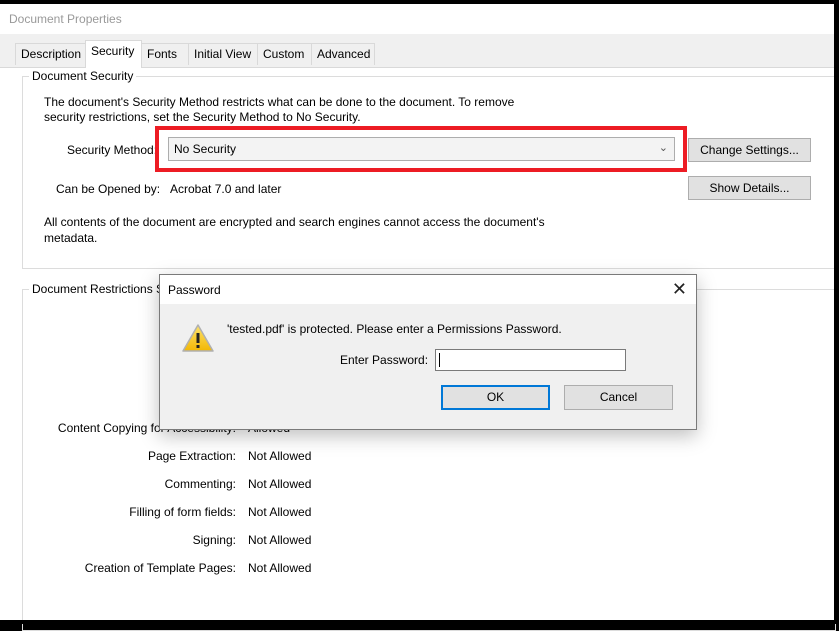 This screenshot has height=631, width=839. What do you see at coordinates (83, 76) in the screenshot?
I see `document-security-label: Document Security` at bounding box center [83, 76].